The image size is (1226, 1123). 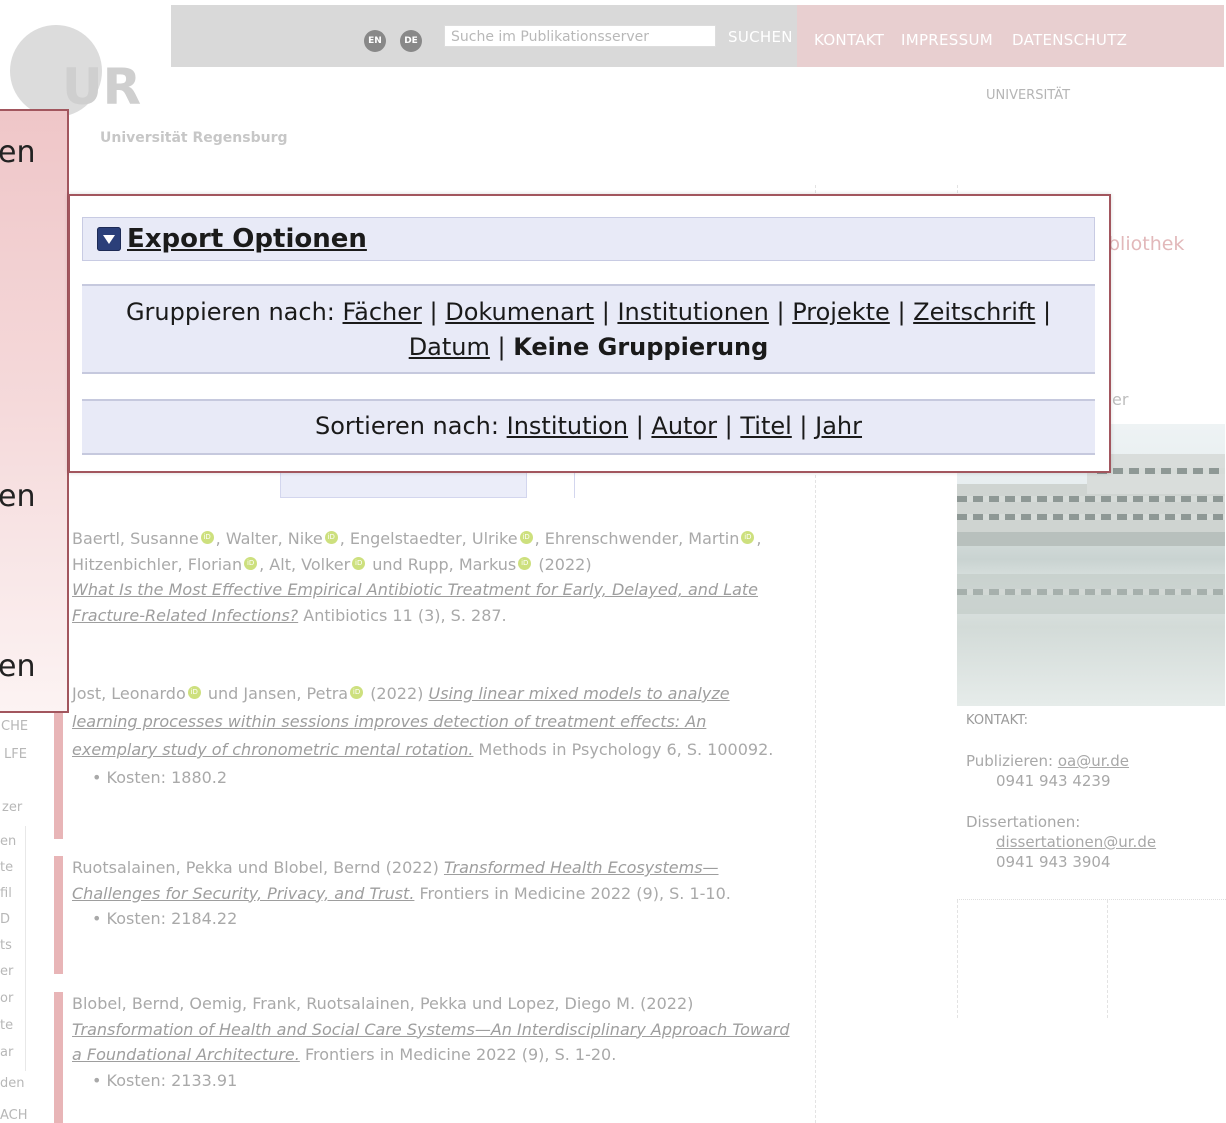 I want to click on left-nav-fragment: fil, so click(x=6, y=893).